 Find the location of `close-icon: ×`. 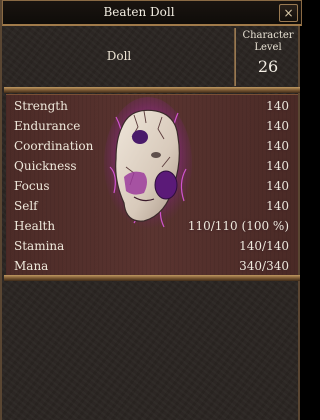

close-icon: × is located at coordinates (288, 13).